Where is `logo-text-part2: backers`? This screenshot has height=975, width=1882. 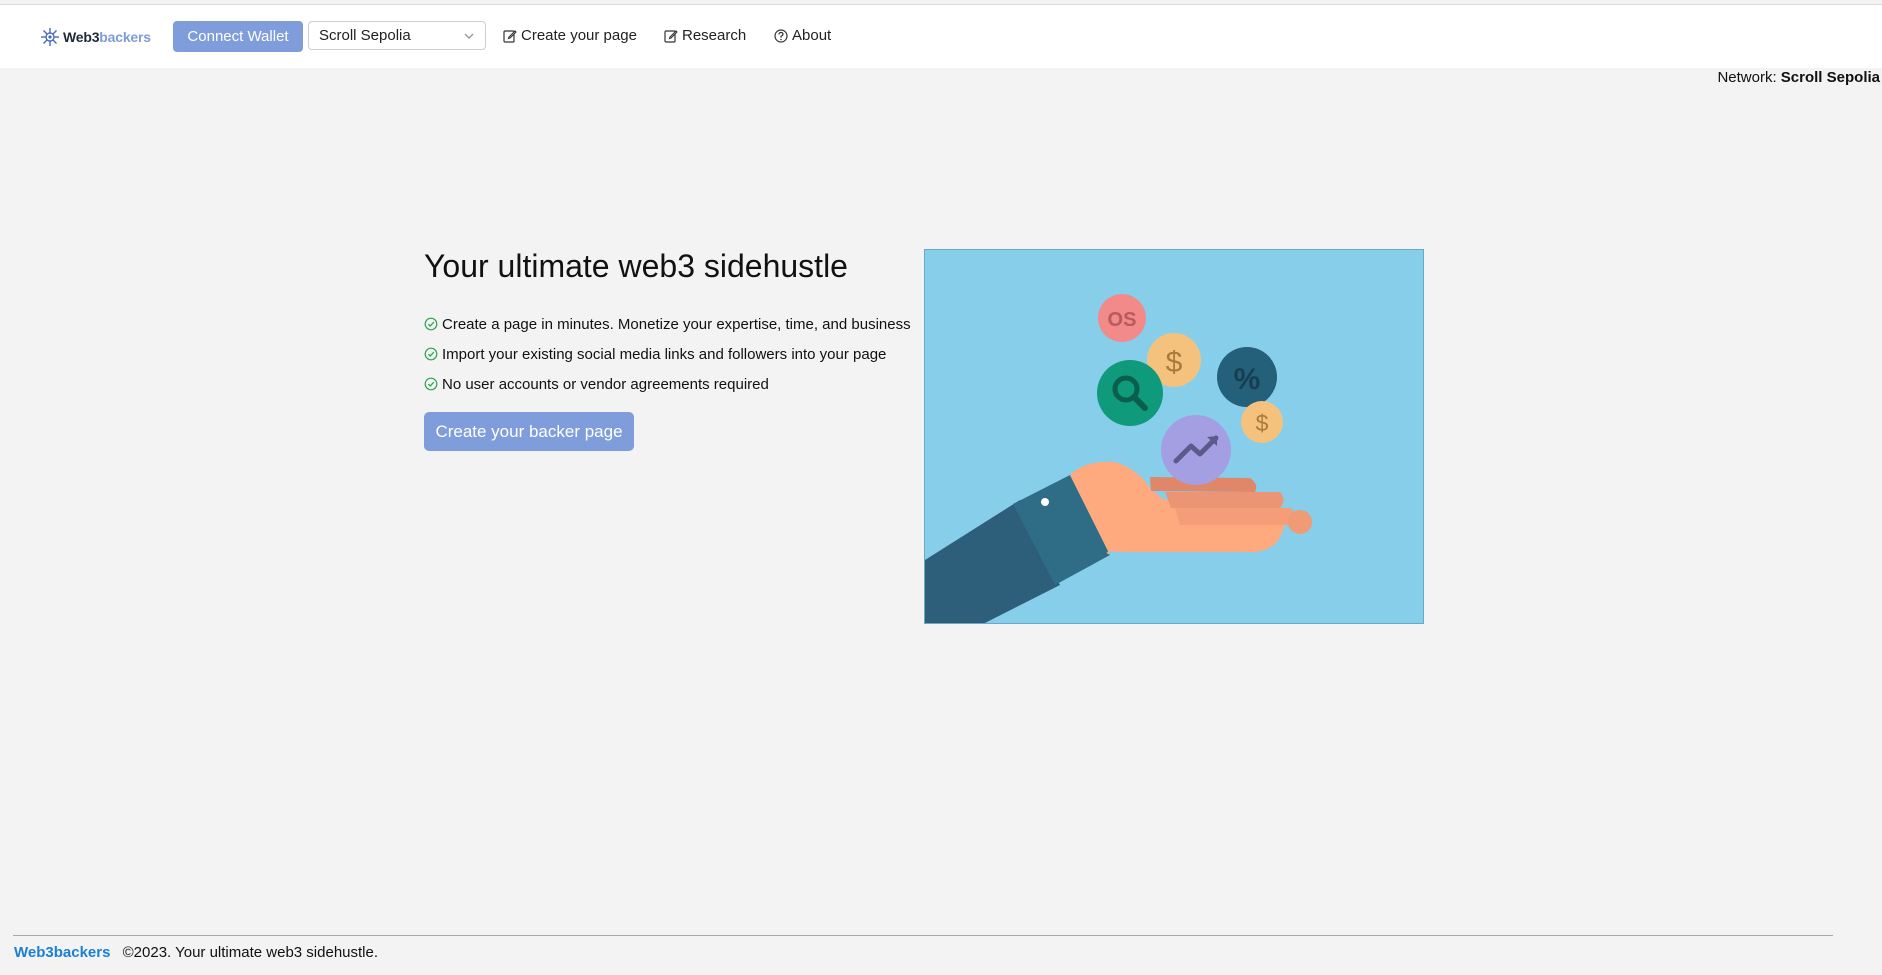
logo-text-part2: backers is located at coordinates (125, 37).